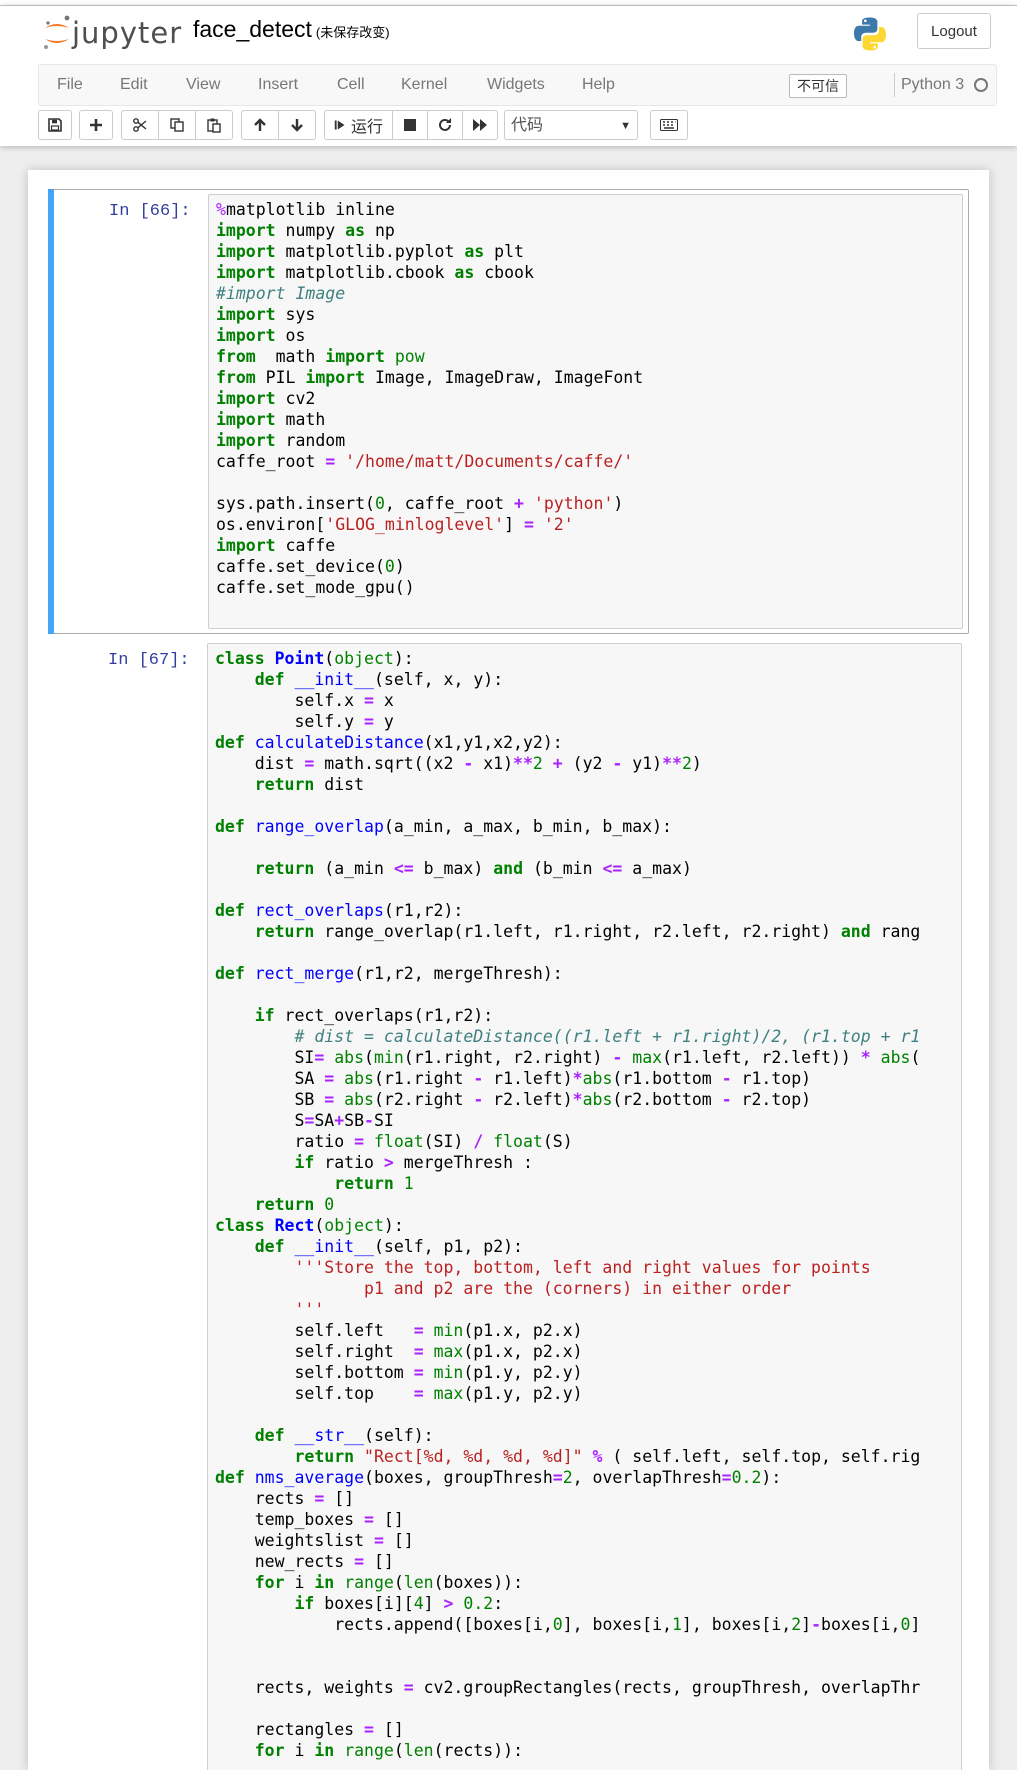 Image resolution: width=1017 pixels, height=1770 pixels. What do you see at coordinates (351, 85) in the screenshot?
I see `menu-cell: Cell` at bounding box center [351, 85].